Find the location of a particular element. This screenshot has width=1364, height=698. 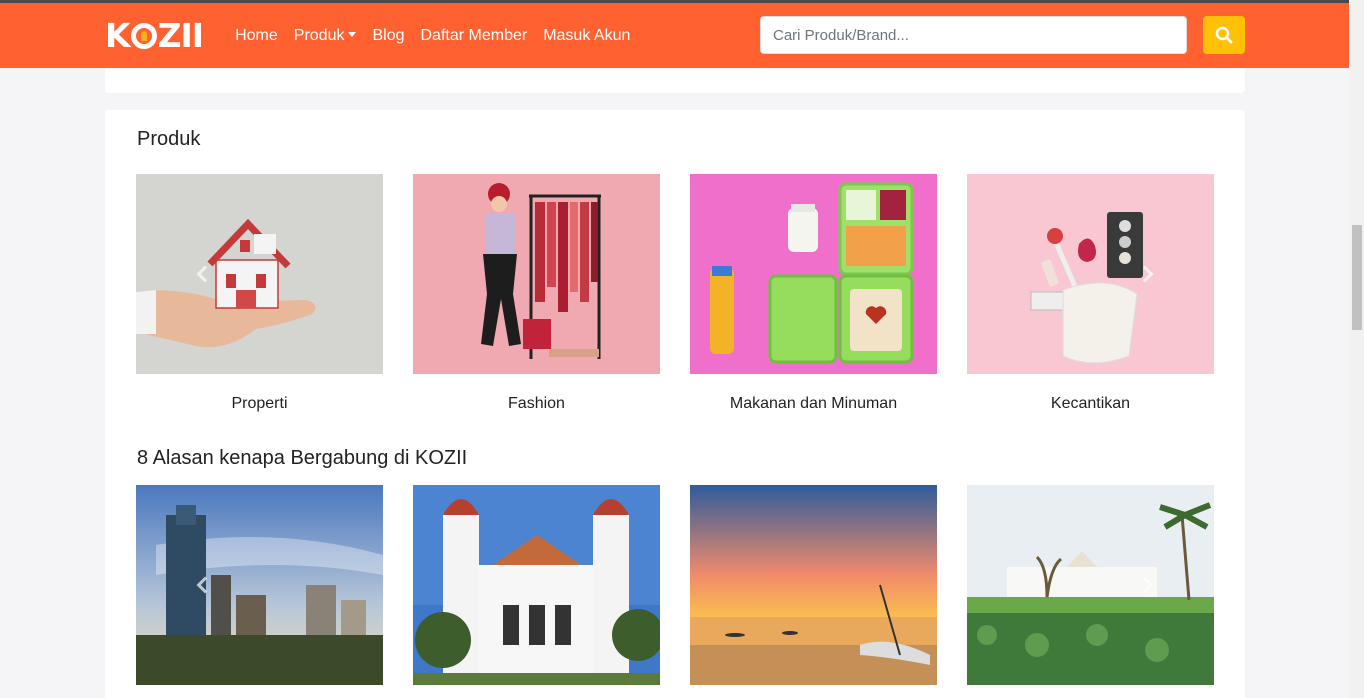

alasan-section-title: 8 Alasan kenapa Bergabung di KOZII is located at coordinates (302, 458).